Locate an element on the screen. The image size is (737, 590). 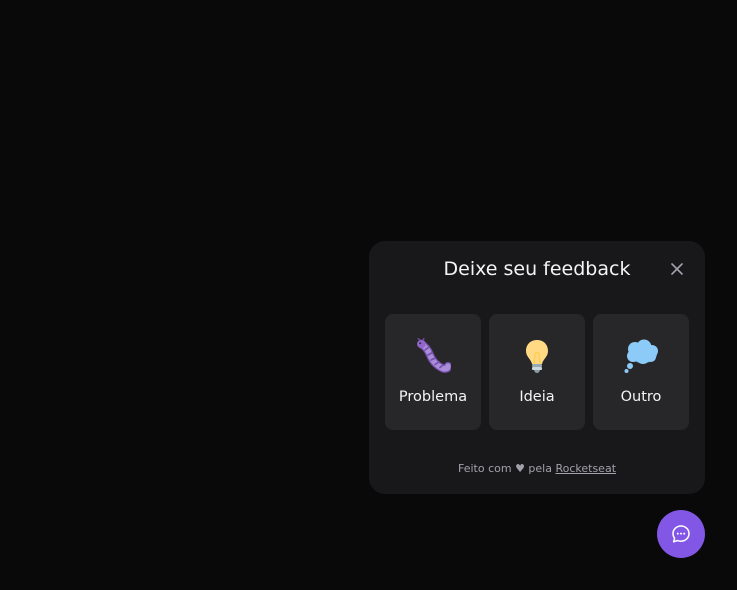
bug-icon is located at coordinates (434, 355).